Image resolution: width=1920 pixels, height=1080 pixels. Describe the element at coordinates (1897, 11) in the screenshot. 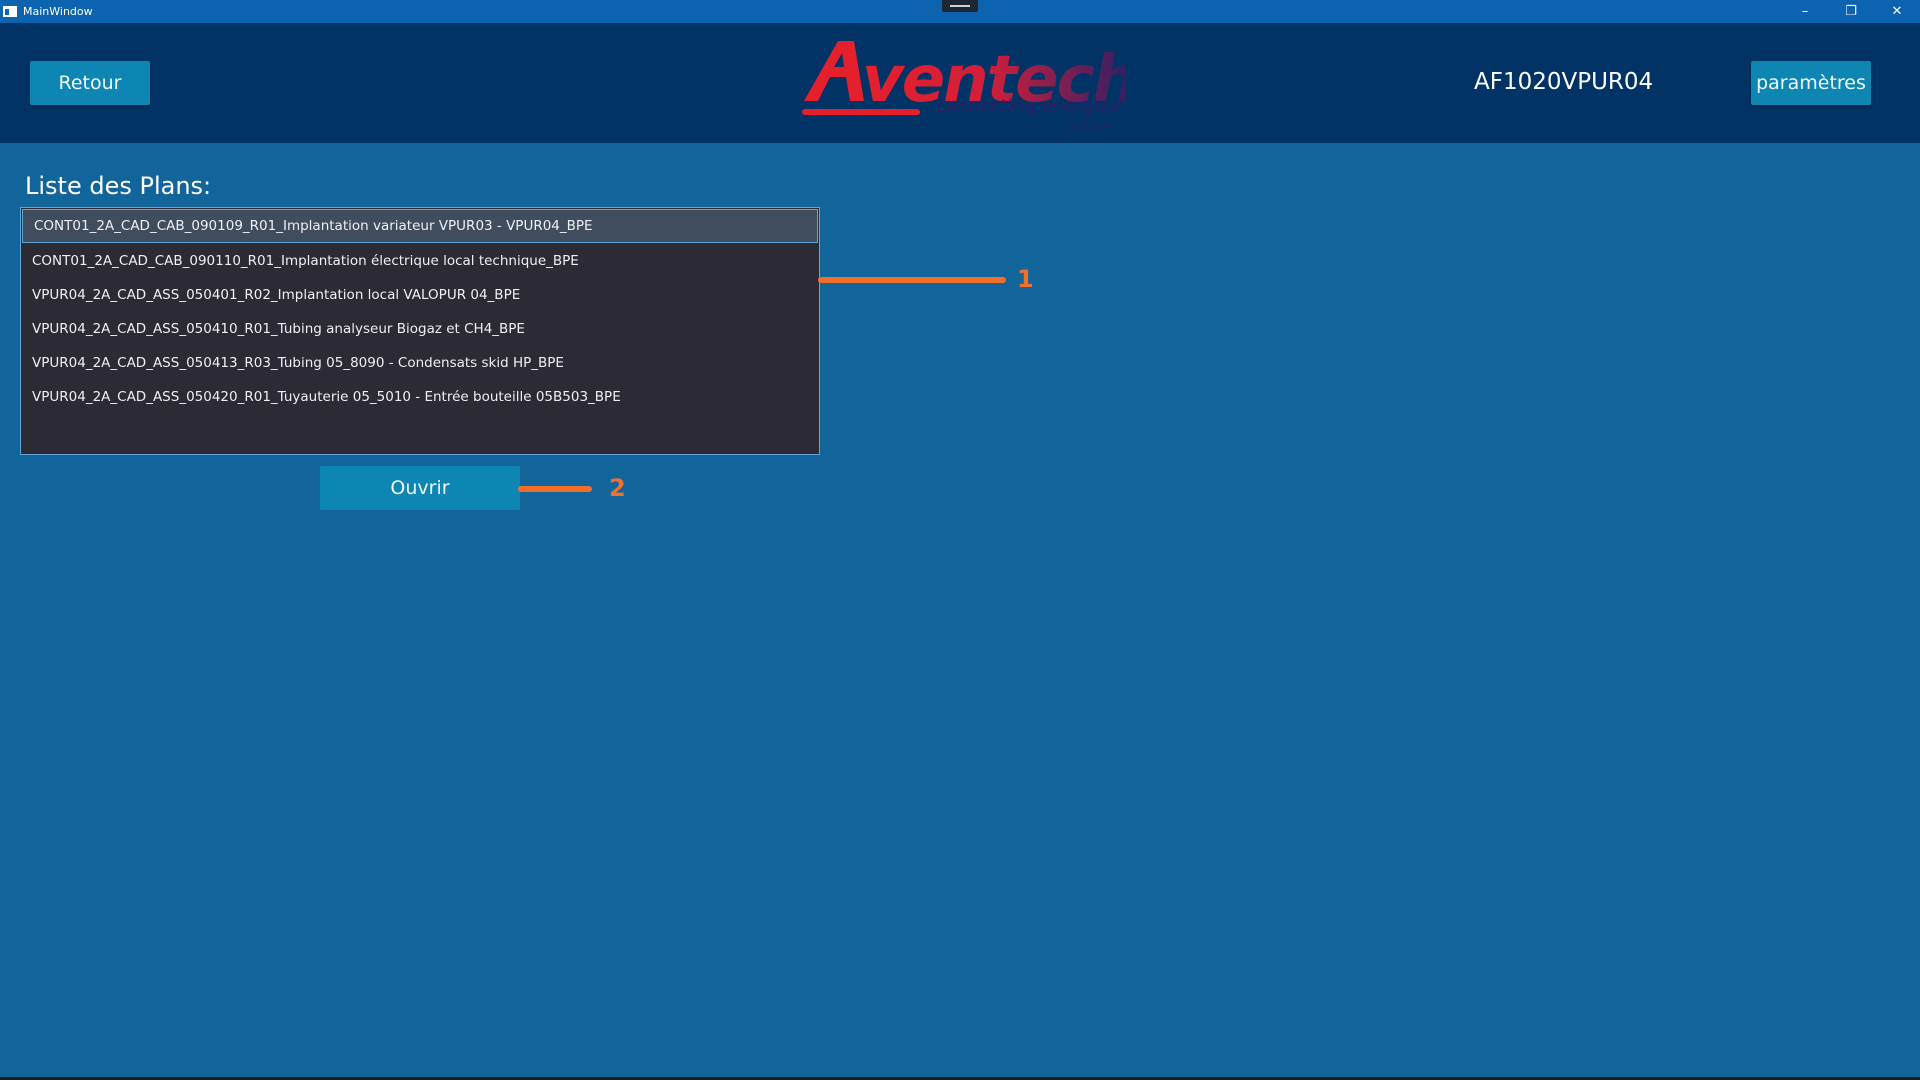

I see `close-button: ✕` at that location.